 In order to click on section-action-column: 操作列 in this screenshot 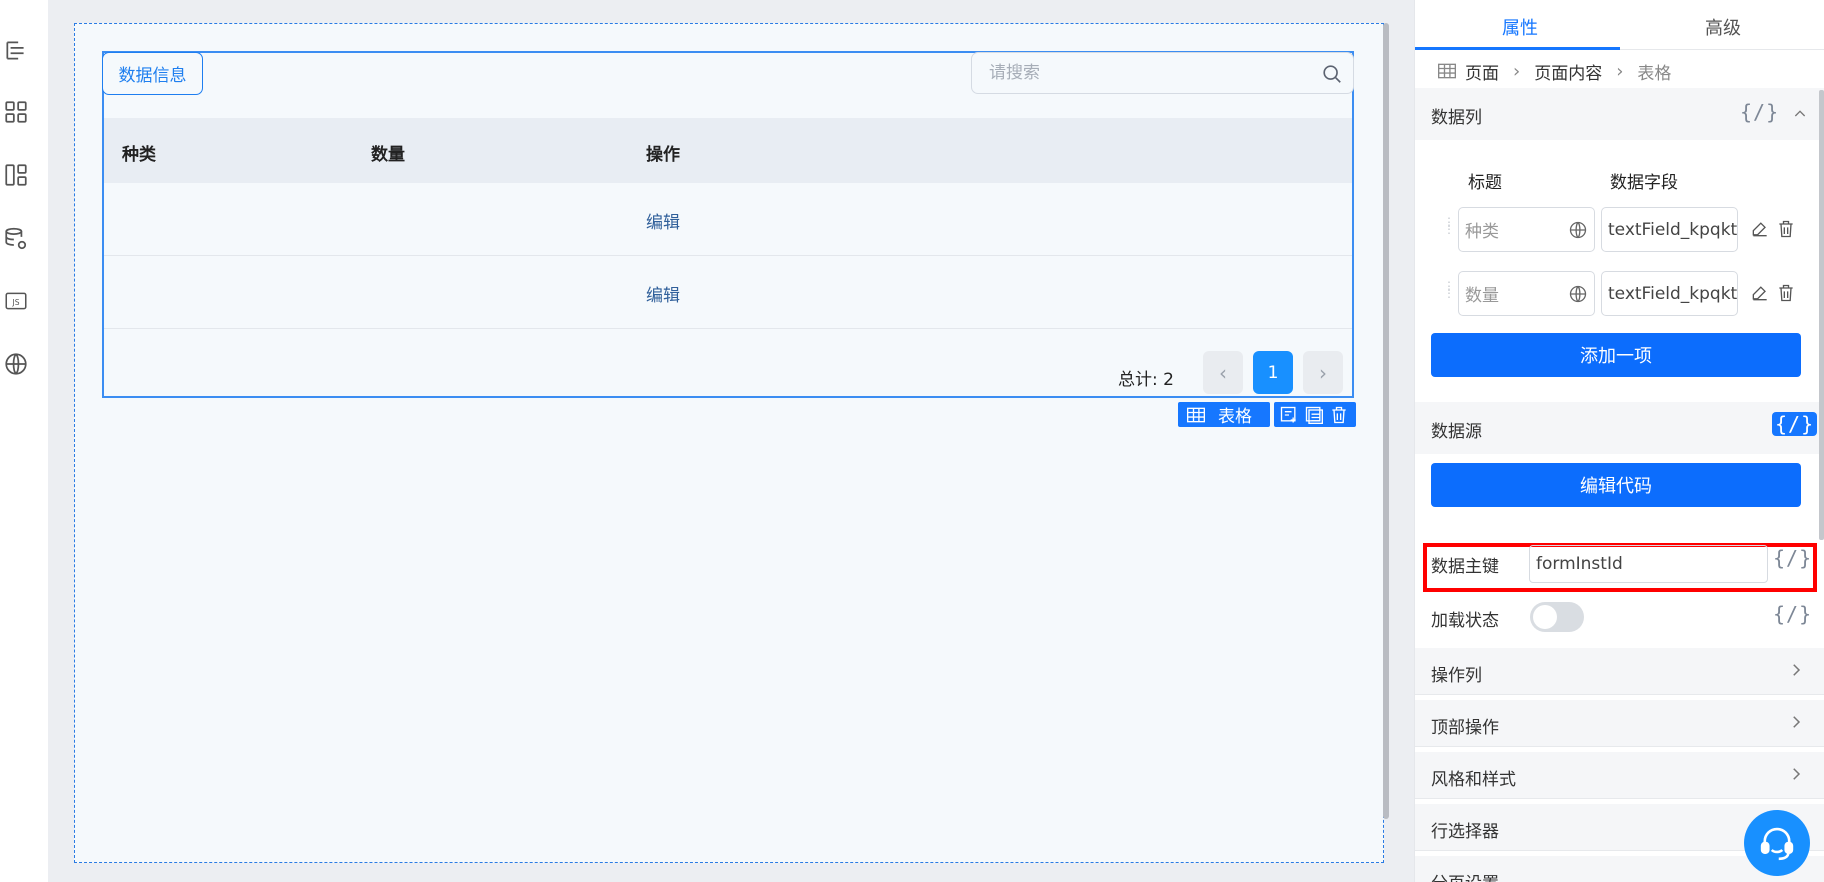, I will do `click(1619, 671)`.